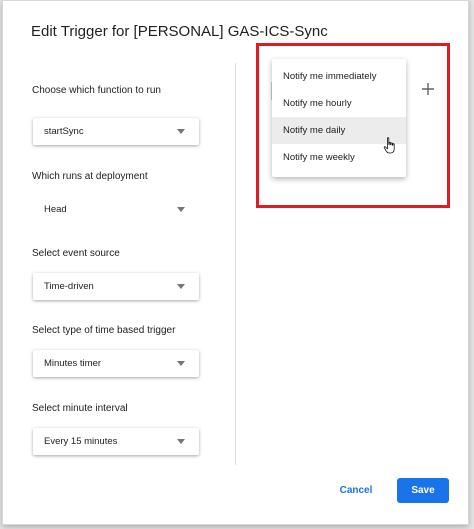 Image resolution: width=474 pixels, height=529 pixels. Describe the element at coordinates (423, 490) in the screenshot. I see `save-button: Save` at that location.